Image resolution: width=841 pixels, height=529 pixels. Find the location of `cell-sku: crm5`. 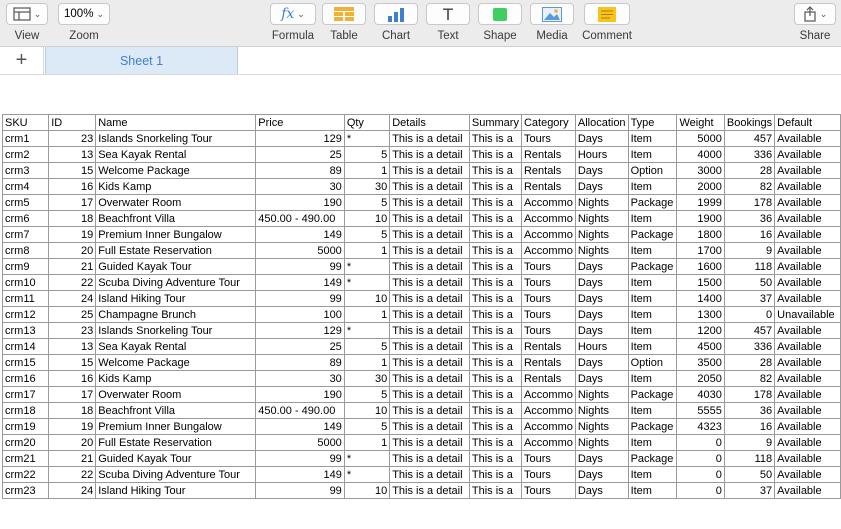

cell-sku: crm5 is located at coordinates (25, 202).